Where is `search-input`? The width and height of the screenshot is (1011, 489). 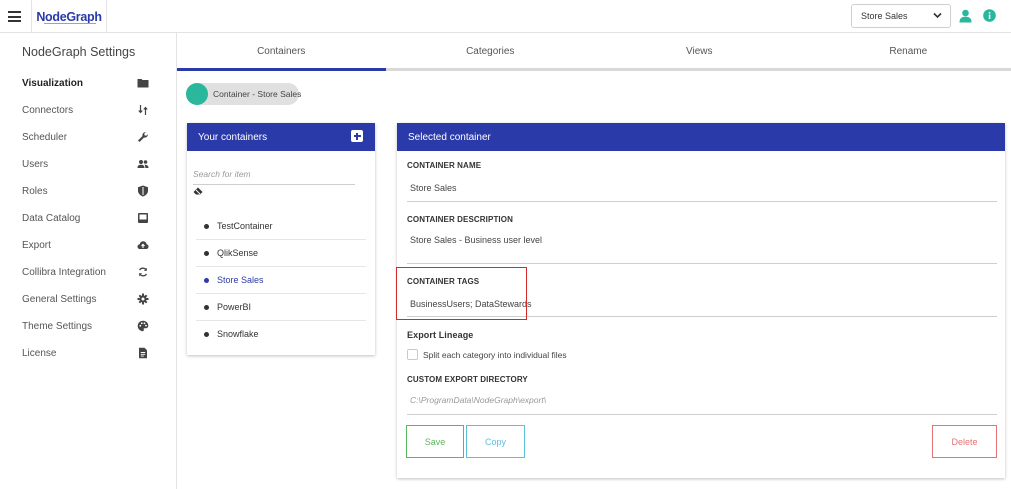 search-input is located at coordinates (274, 174).